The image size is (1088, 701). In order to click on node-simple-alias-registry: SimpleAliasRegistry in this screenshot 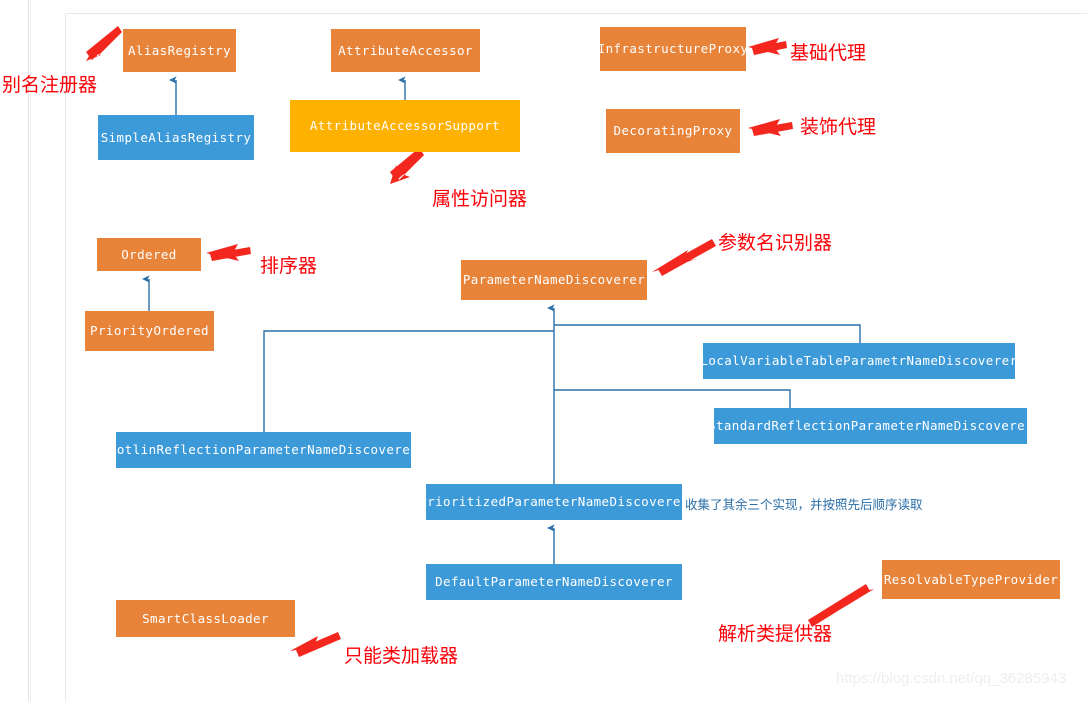, I will do `click(176, 137)`.